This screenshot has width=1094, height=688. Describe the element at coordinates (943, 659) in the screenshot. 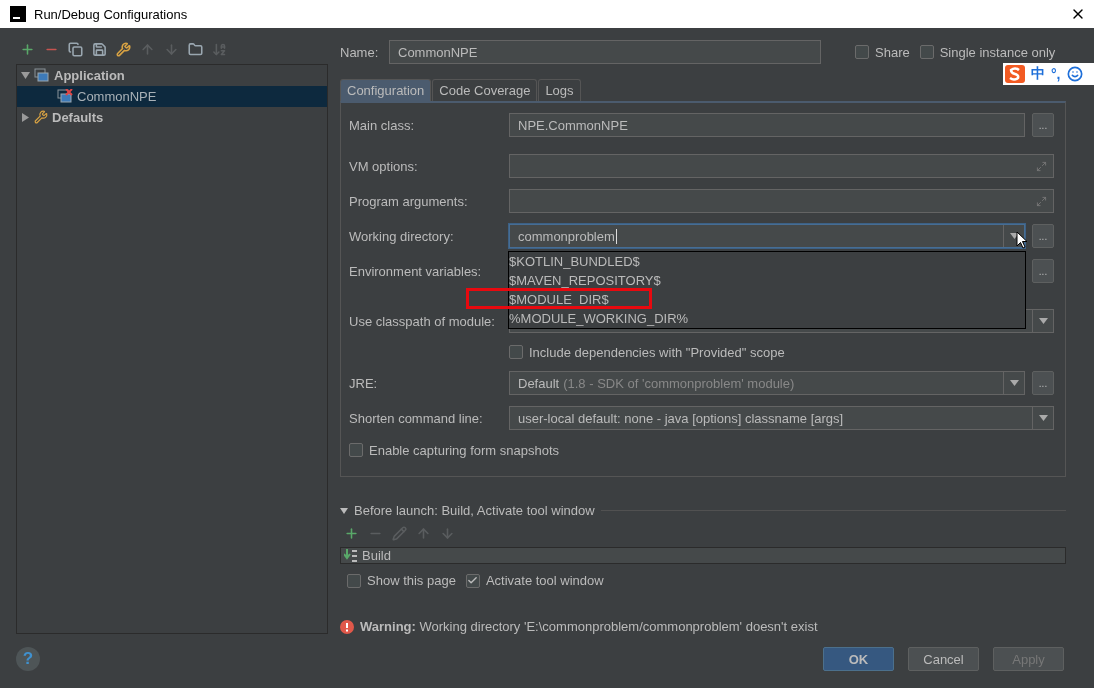

I see `dialog-button: Cancel` at that location.